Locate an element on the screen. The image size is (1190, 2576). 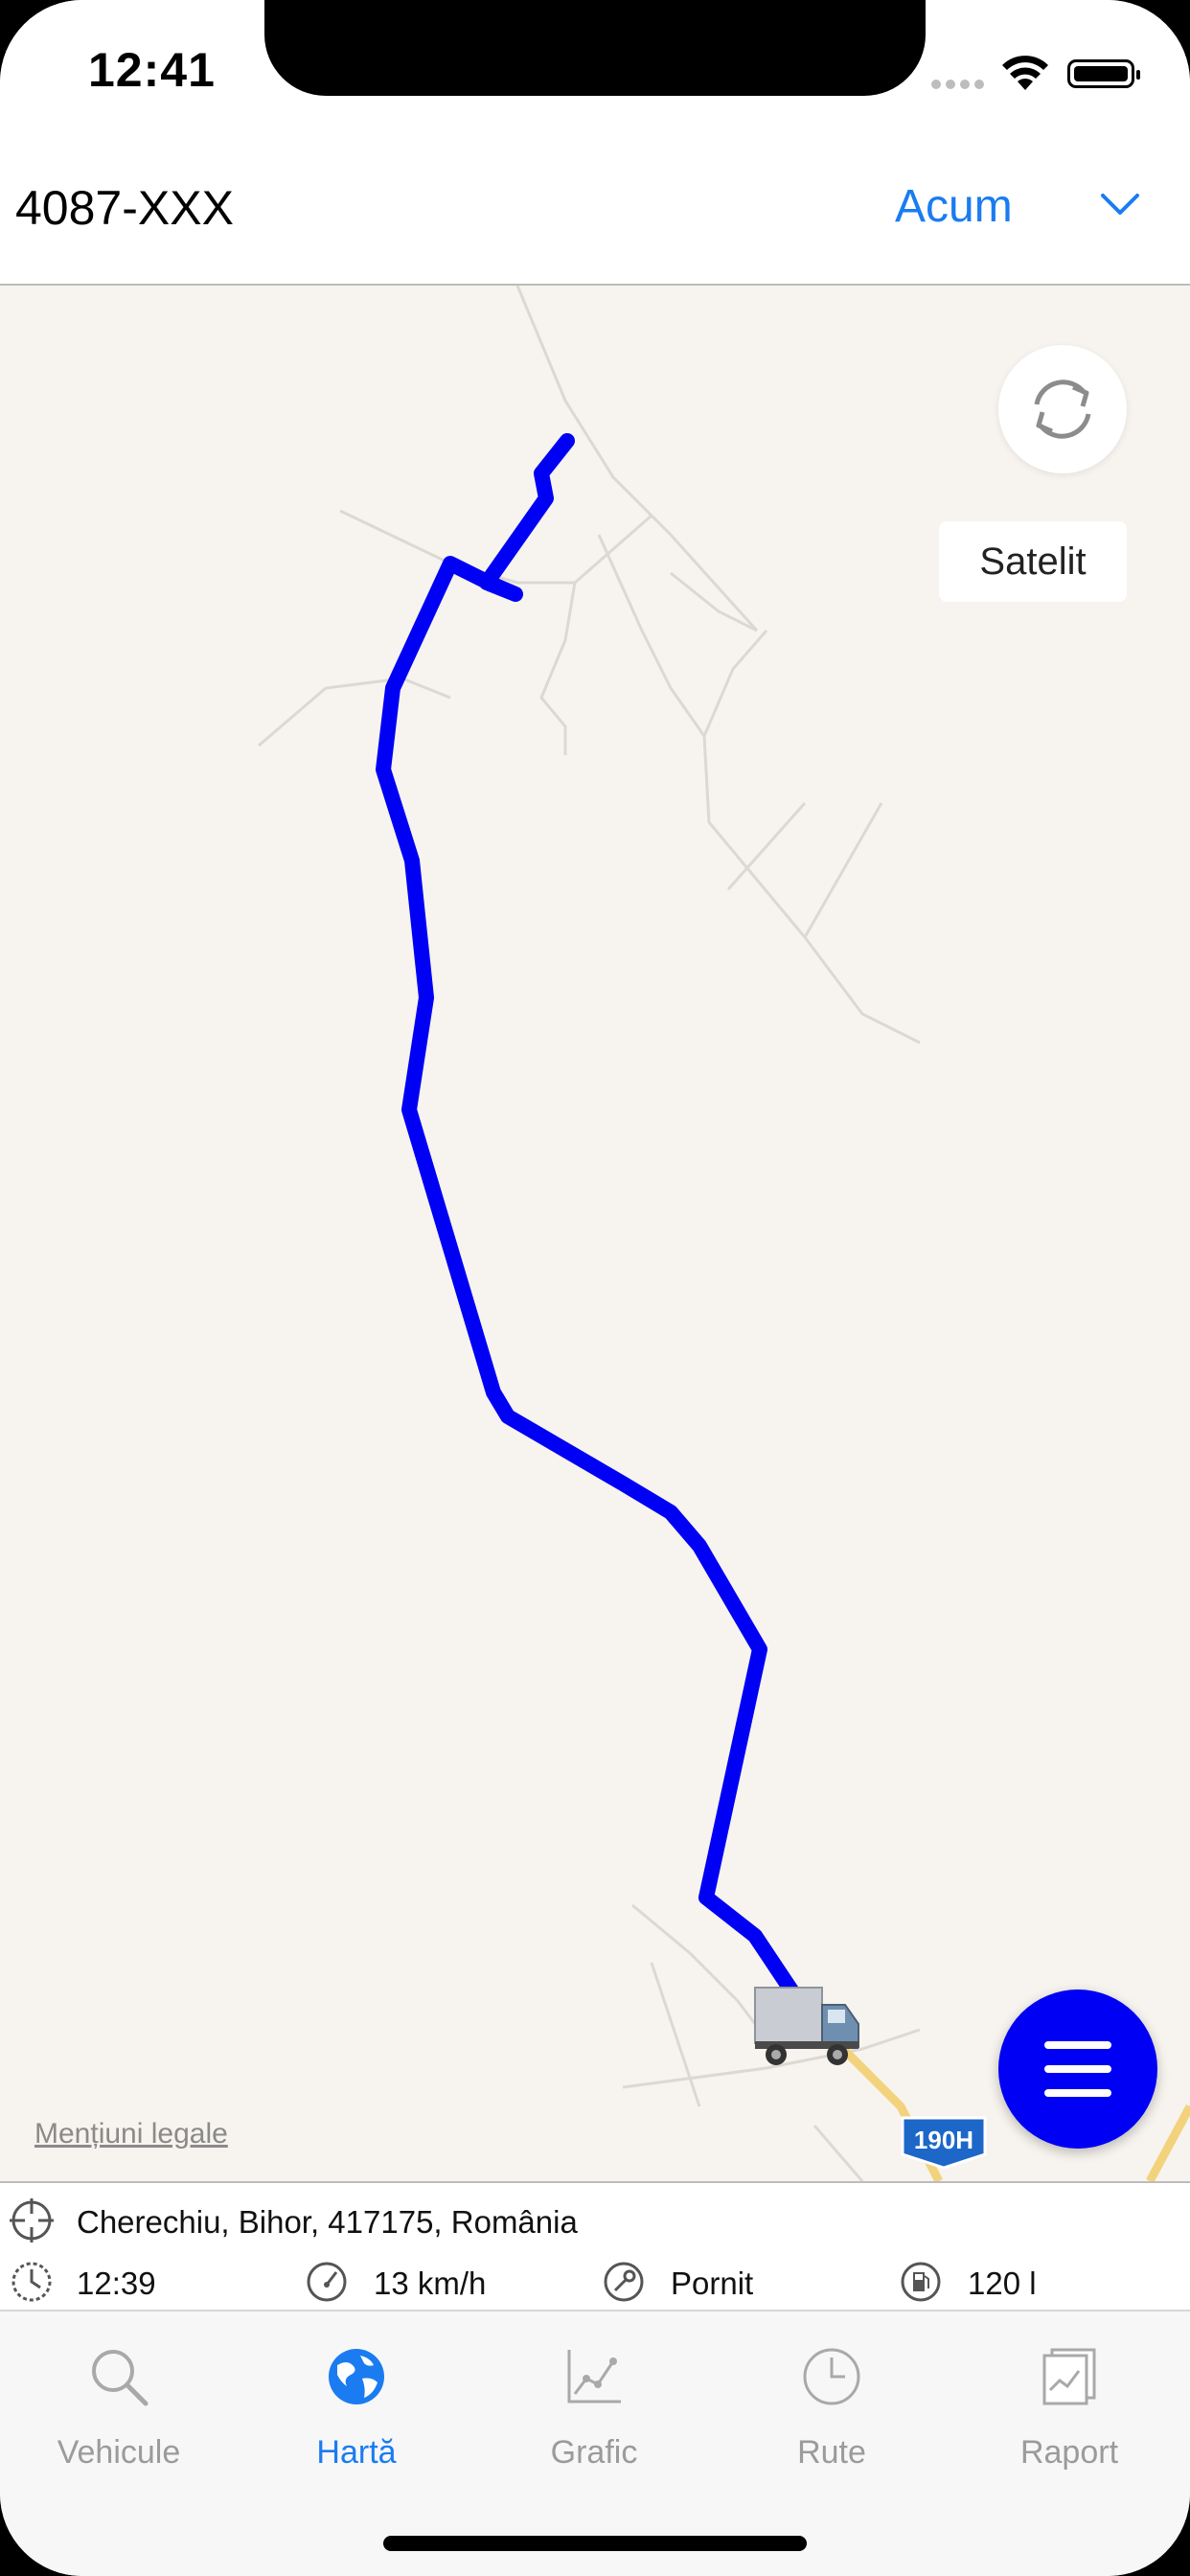
truck-marker-icon is located at coordinates (807, 2026).